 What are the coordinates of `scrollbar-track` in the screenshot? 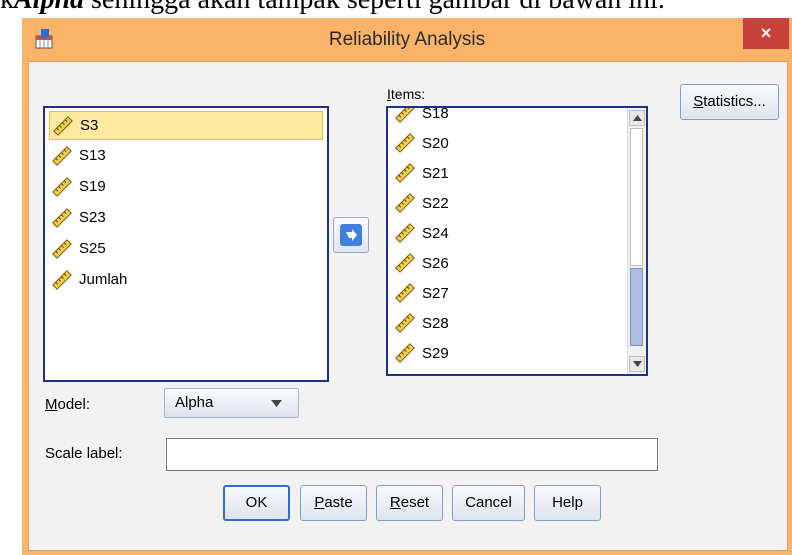 It's located at (636, 307).